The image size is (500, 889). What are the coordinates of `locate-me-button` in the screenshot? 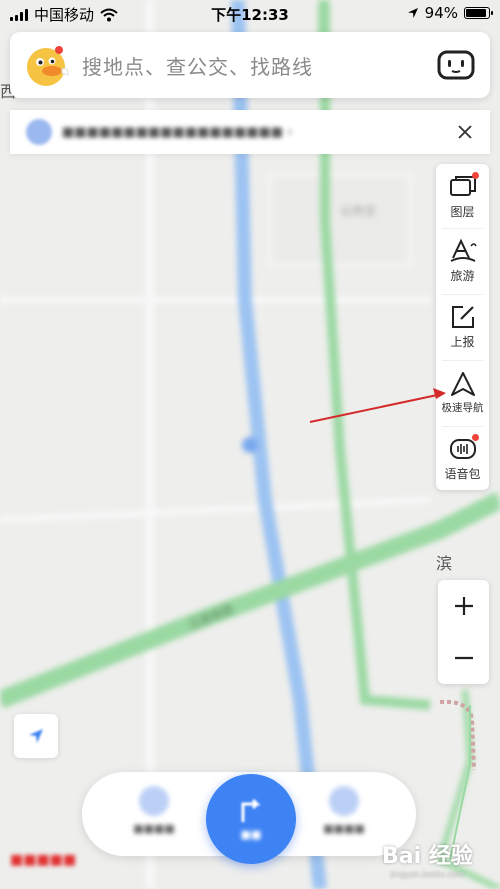 It's located at (36, 736).